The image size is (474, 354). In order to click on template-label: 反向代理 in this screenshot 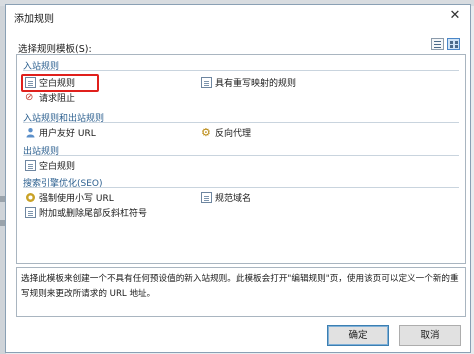, I will do `click(233, 134)`.